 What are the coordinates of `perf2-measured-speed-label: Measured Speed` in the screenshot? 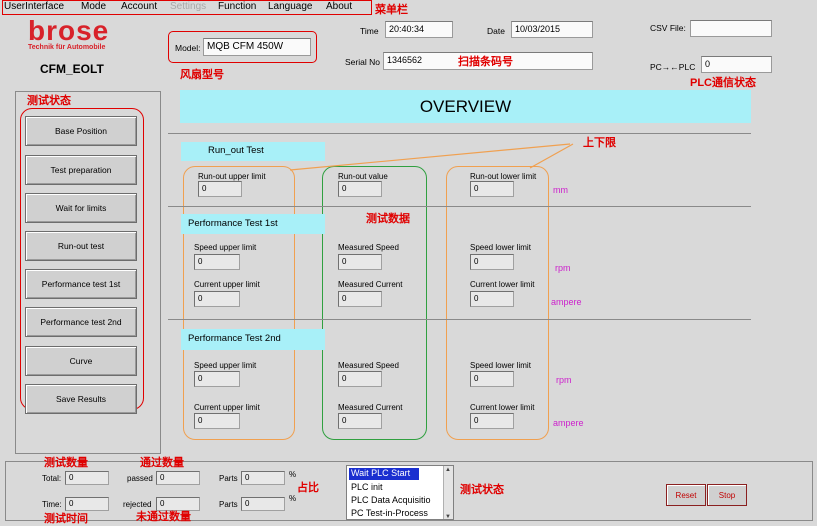 It's located at (368, 365).